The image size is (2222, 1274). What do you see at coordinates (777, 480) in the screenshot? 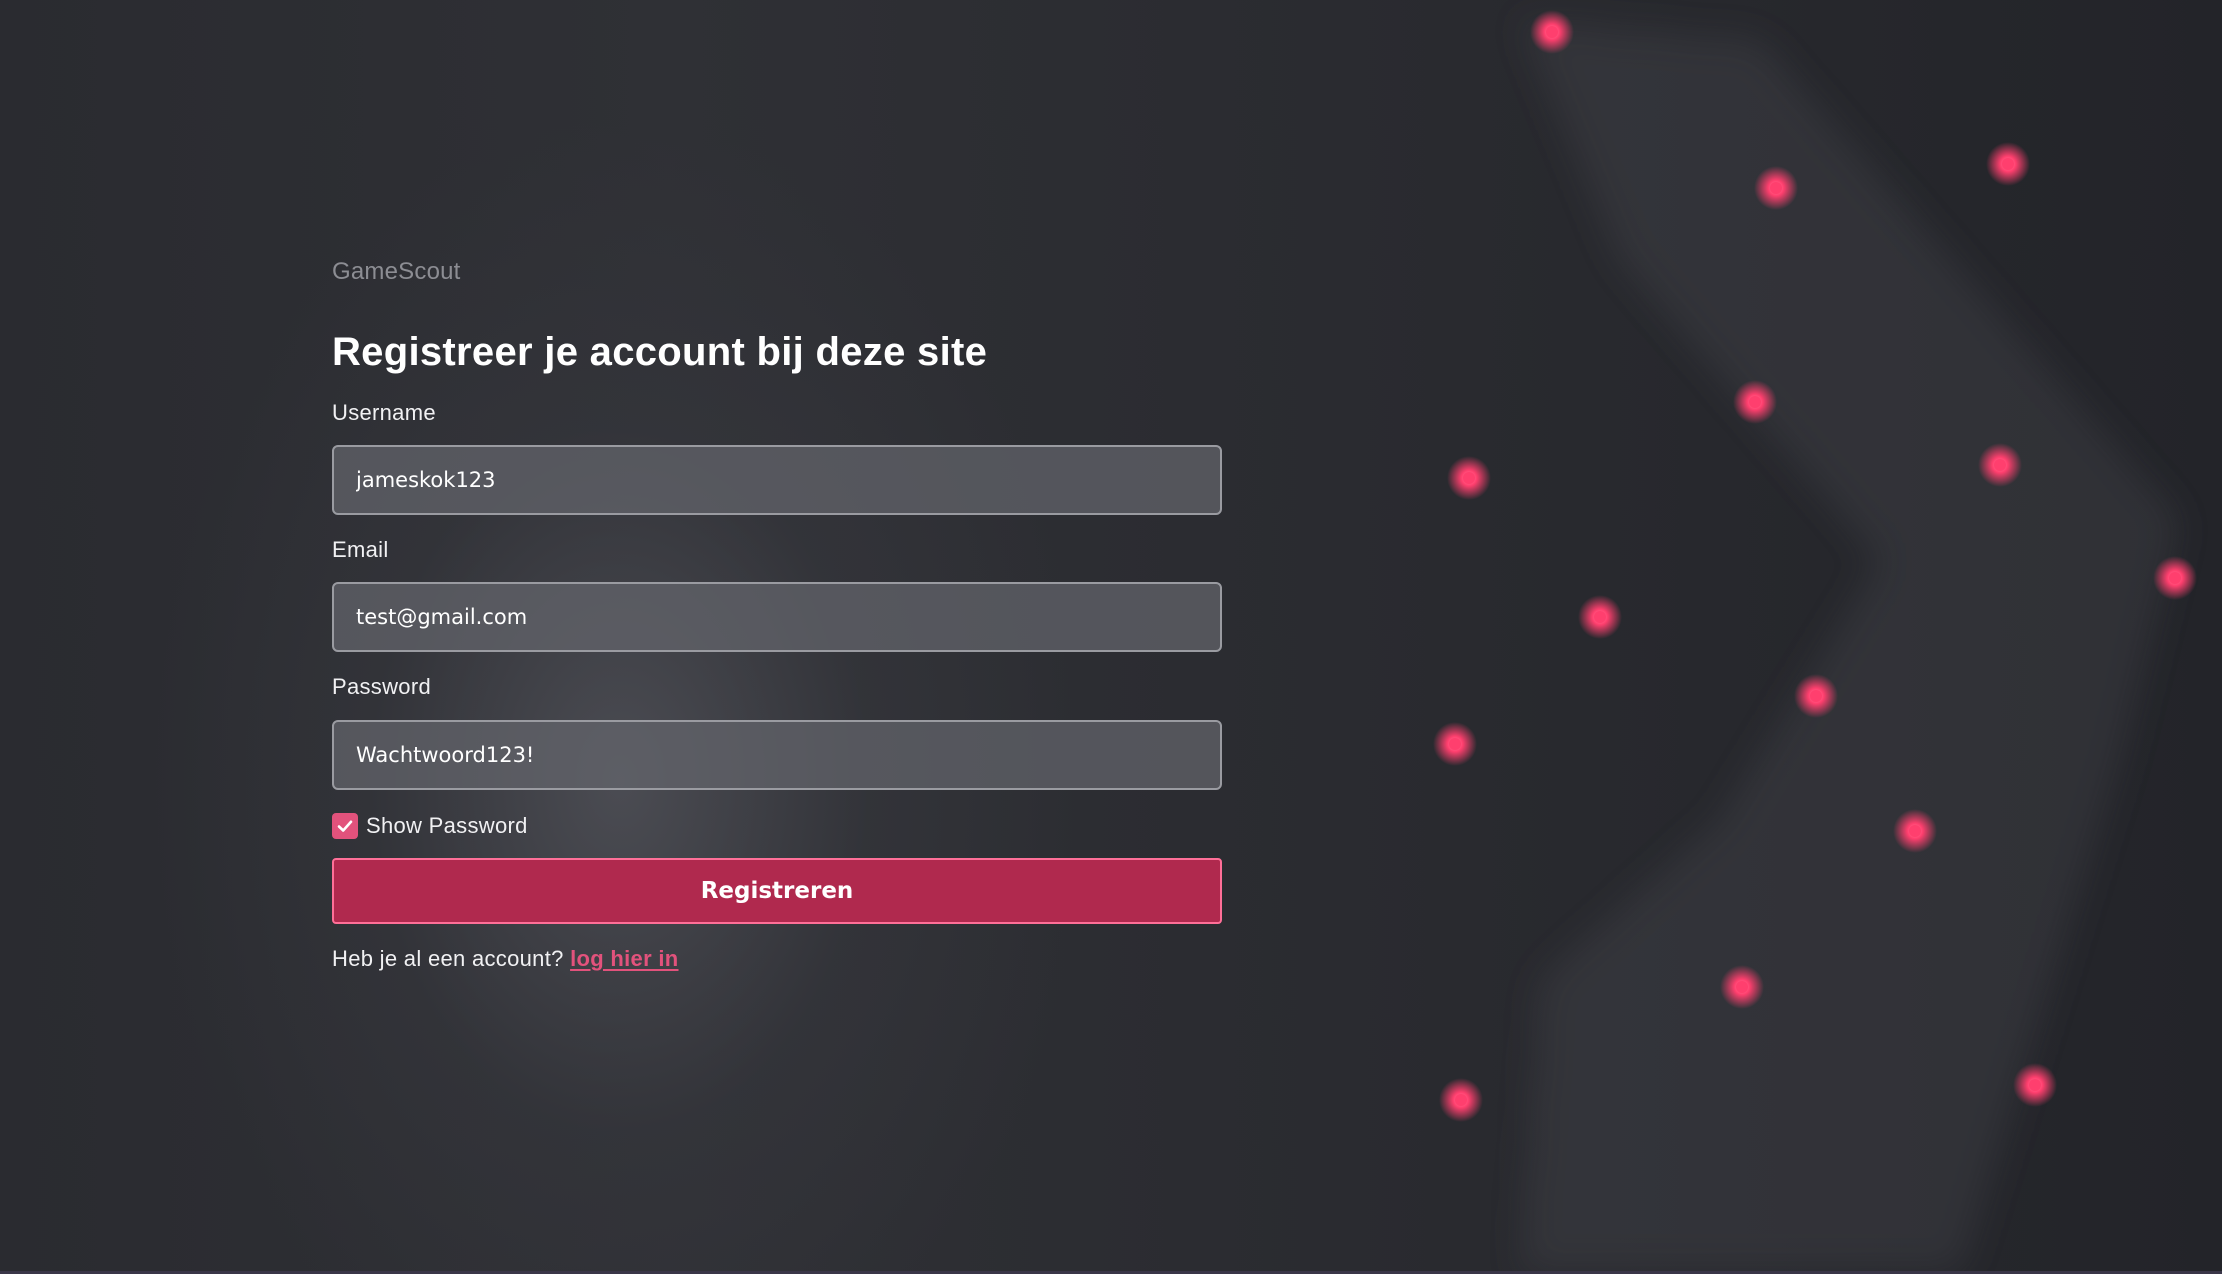
I see `username-input` at bounding box center [777, 480].